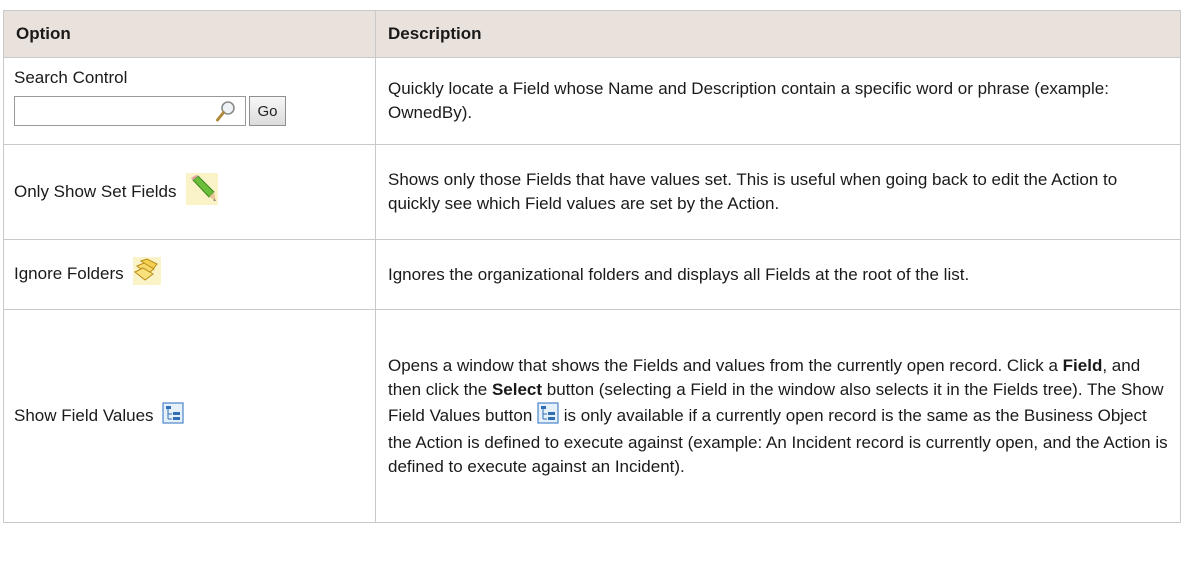 Image resolution: width=1182 pixels, height=567 pixels. What do you see at coordinates (778, 34) in the screenshot?
I see `header-description: Description` at bounding box center [778, 34].